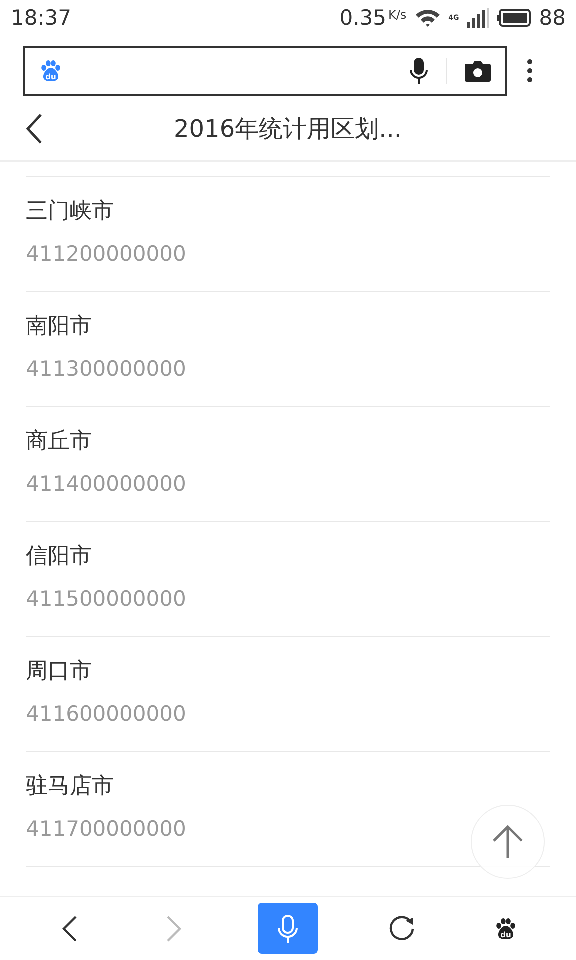 The image size is (576, 960). What do you see at coordinates (106, 484) in the screenshot?
I see `region-code: 411400000000` at bounding box center [106, 484].